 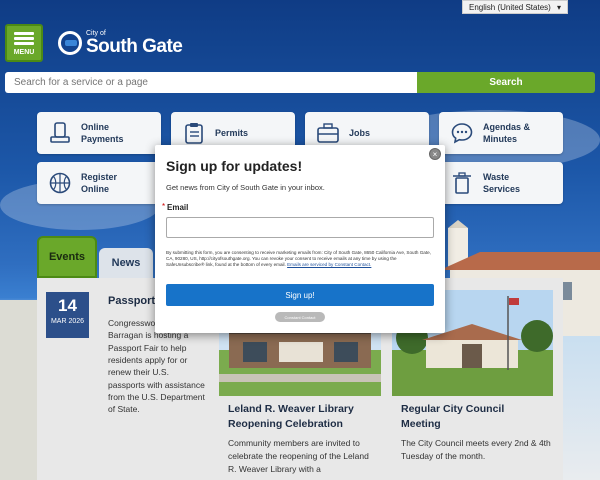 I want to click on event-title-line: Reopening Celebration, so click(x=285, y=424).